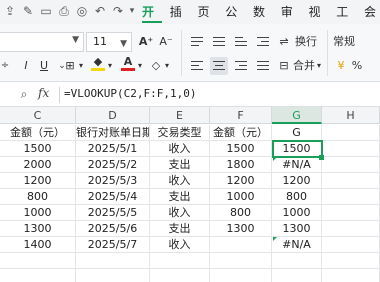 The width and height of the screenshot is (380, 282). What do you see at coordinates (46, 11) in the screenshot?
I see `open-file-icon: ▭` at bounding box center [46, 11].